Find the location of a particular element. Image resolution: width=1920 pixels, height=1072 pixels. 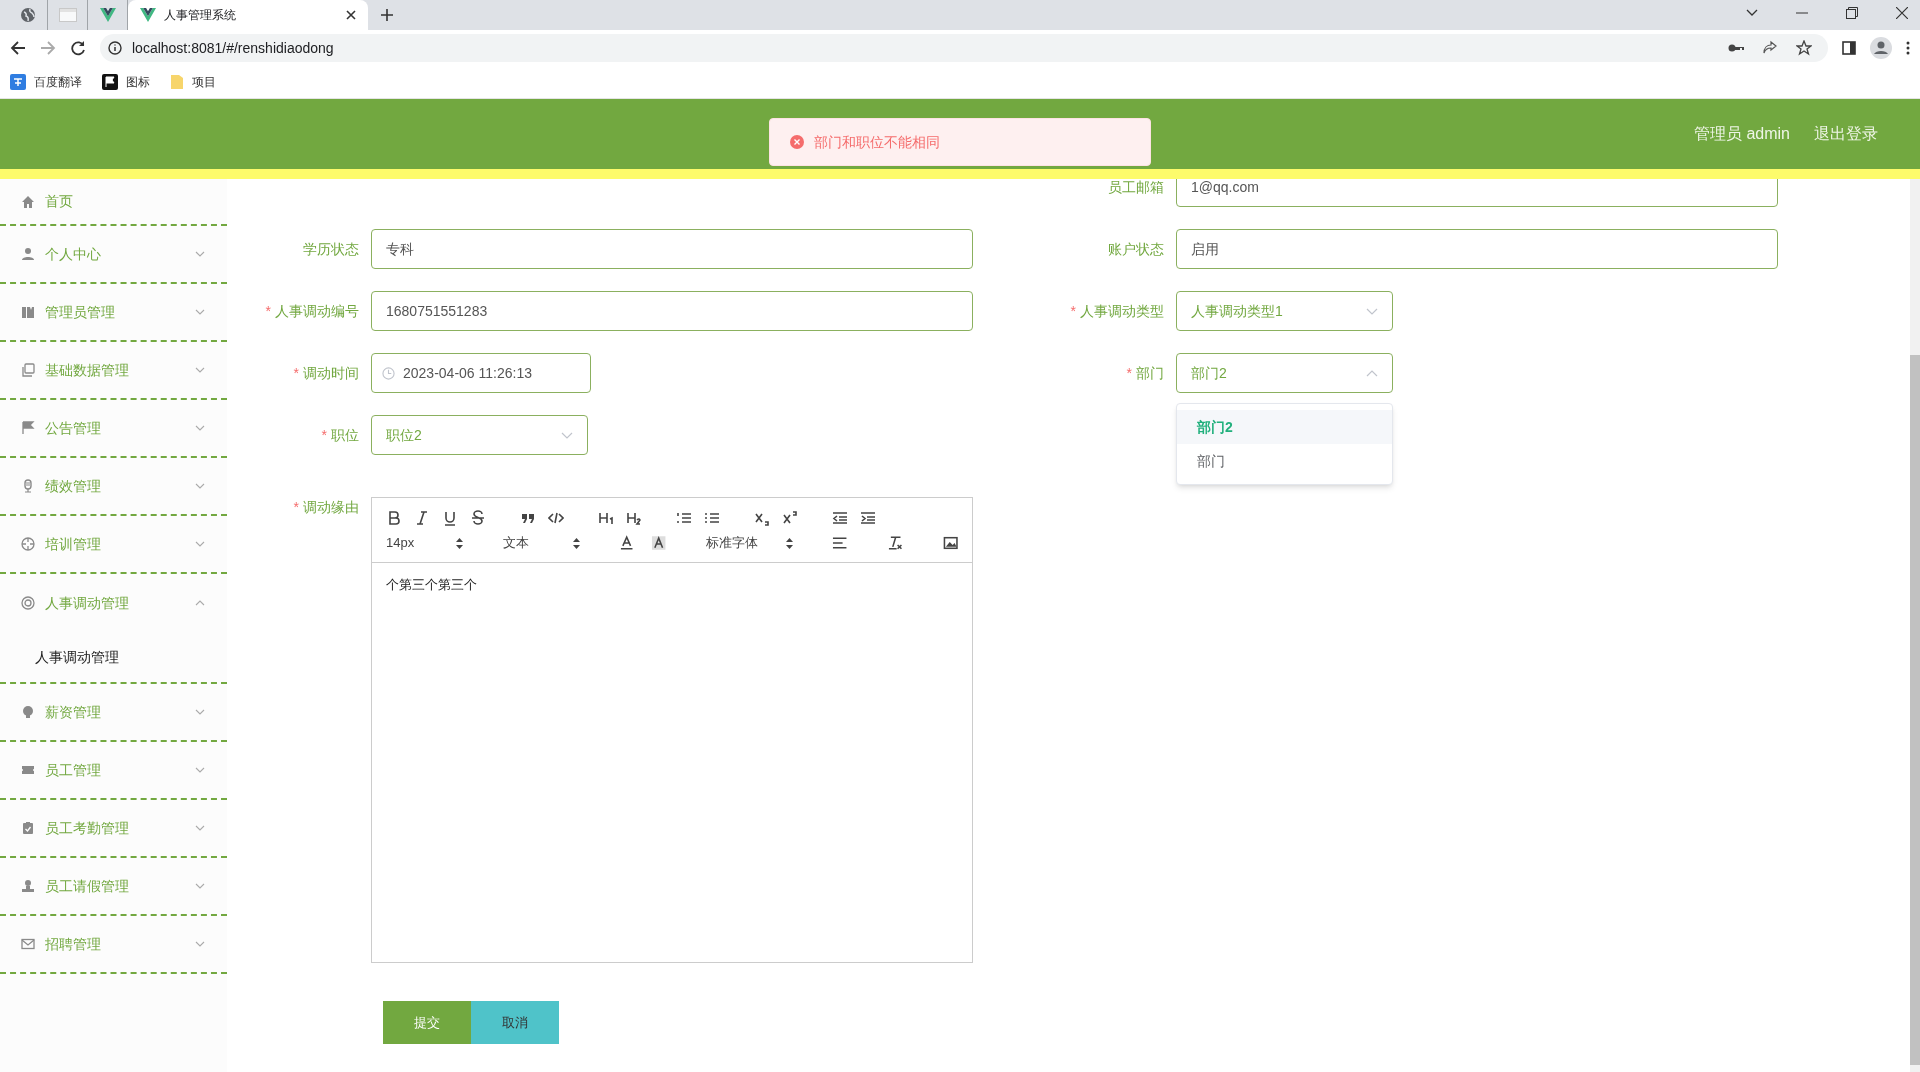

font-family-picker: 标准字体 is located at coordinates (749, 543).